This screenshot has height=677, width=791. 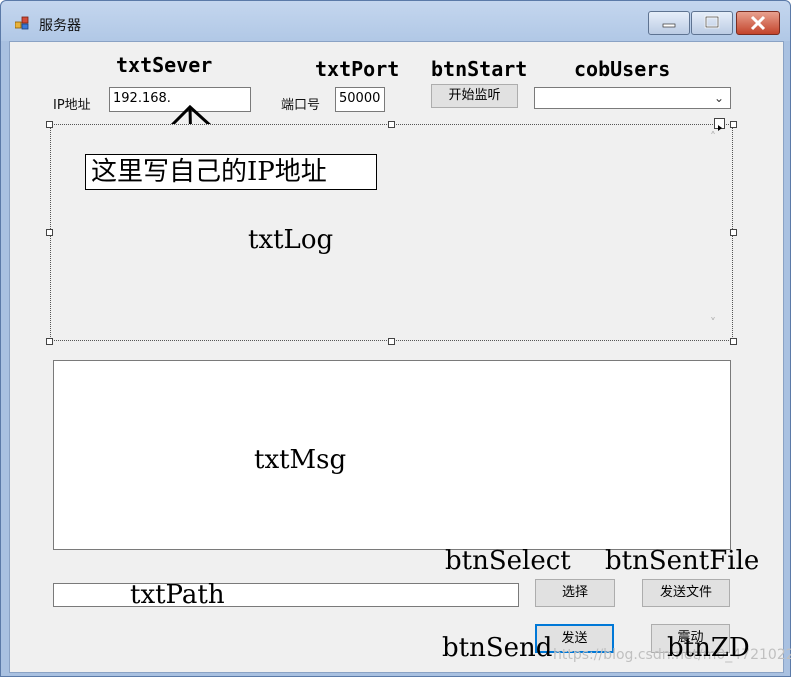 I want to click on ip-label: IP地址, so click(x=72, y=105).